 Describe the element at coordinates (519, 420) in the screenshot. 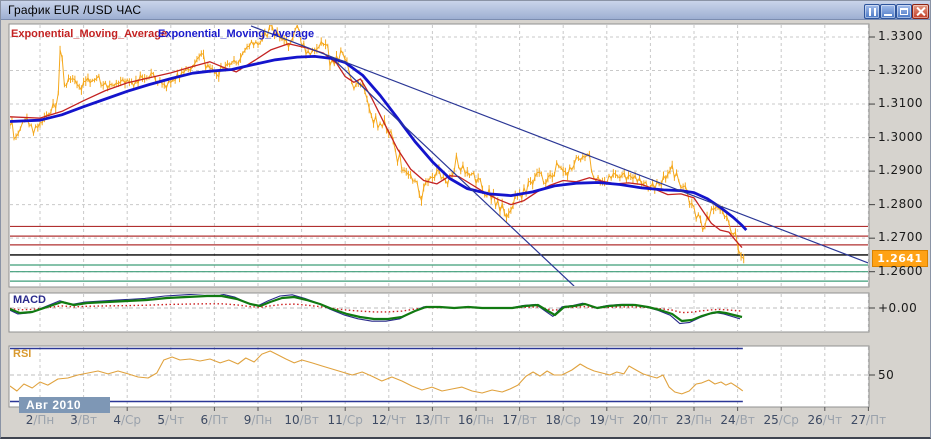

I see `date-axis-label: 17/Вт` at that location.